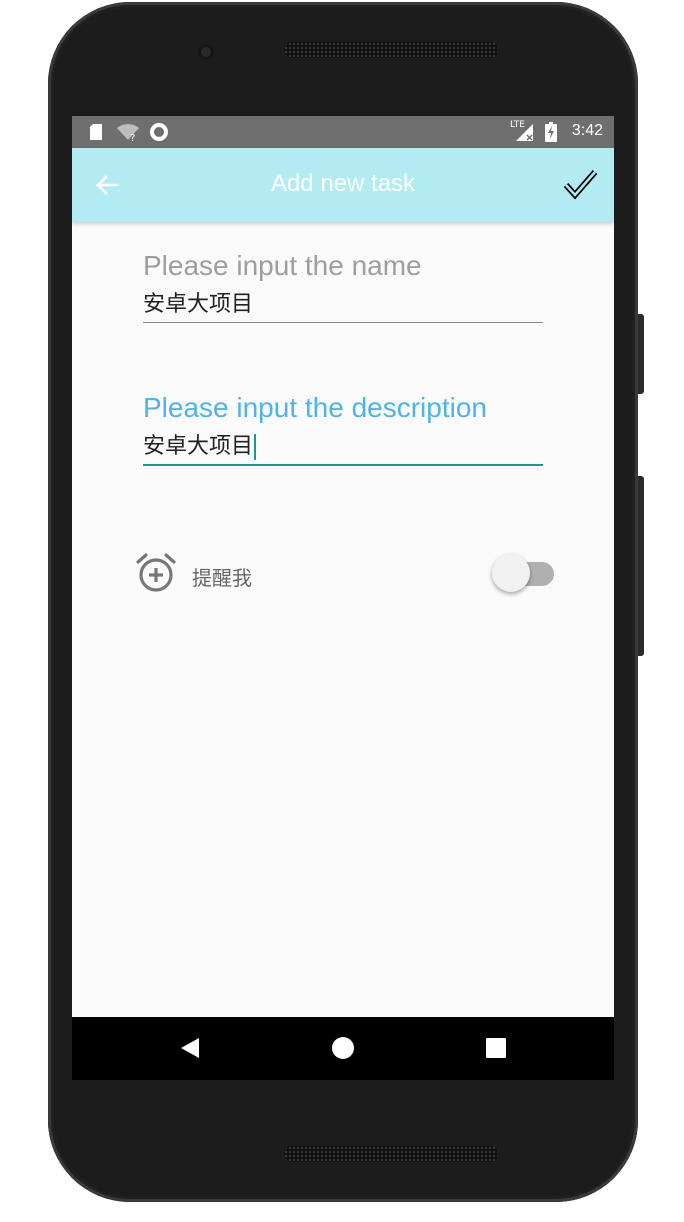  I want to click on home-circle-icon, so click(343, 1048).